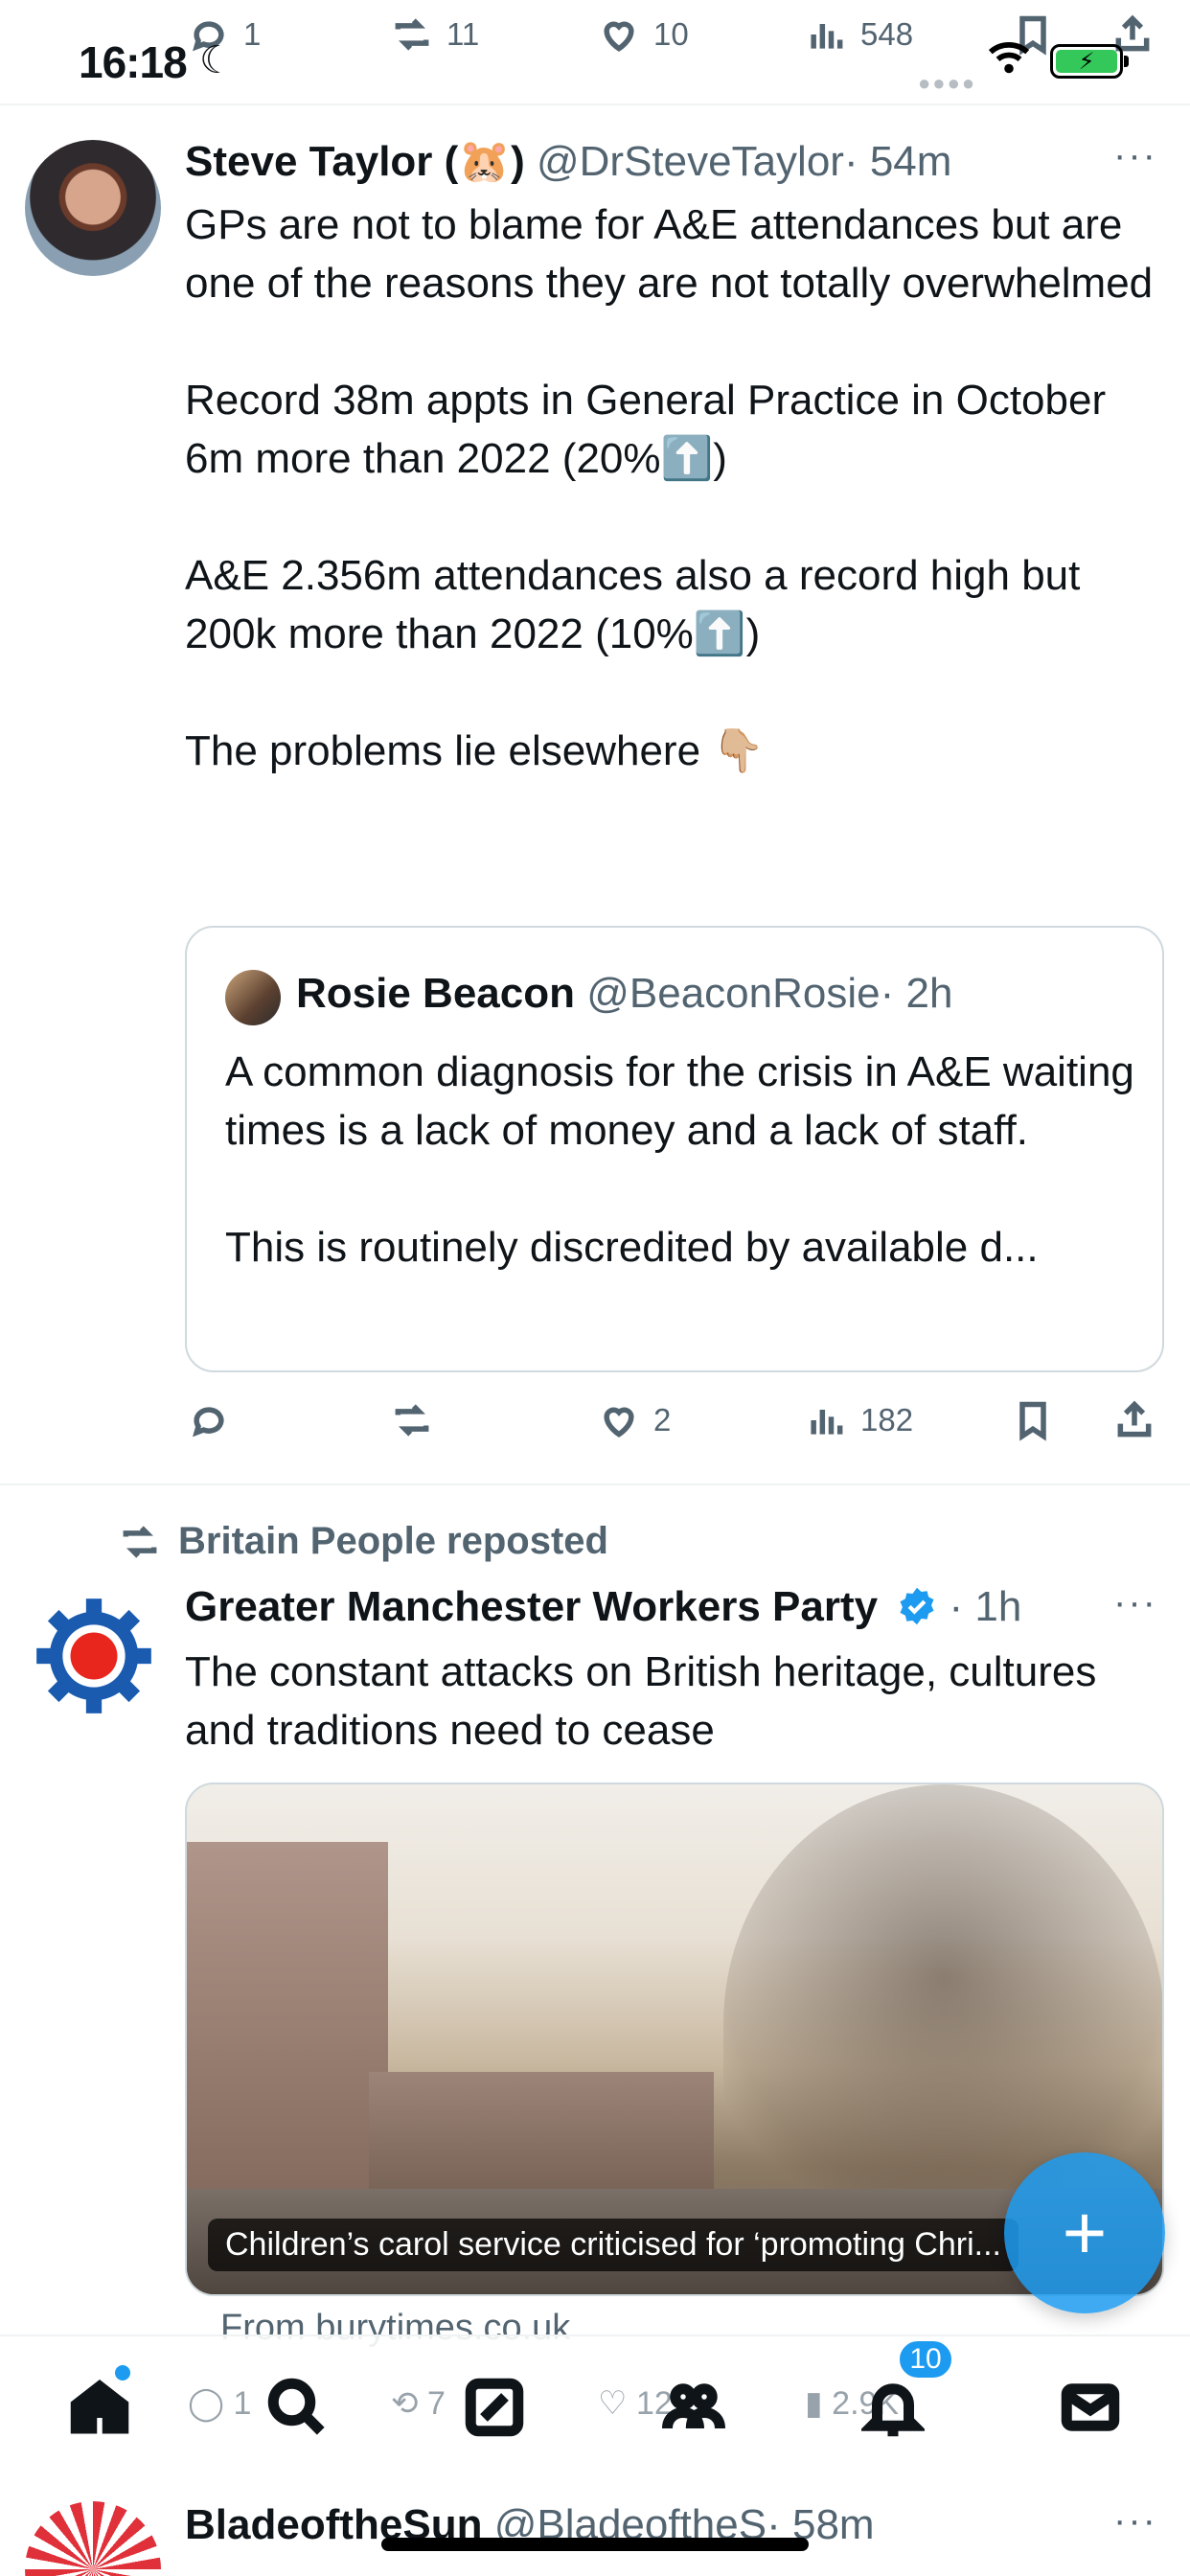 This screenshot has height=2576, width=1190. What do you see at coordinates (595, 1484) in the screenshot?
I see `tweet-divider` at bounding box center [595, 1484].